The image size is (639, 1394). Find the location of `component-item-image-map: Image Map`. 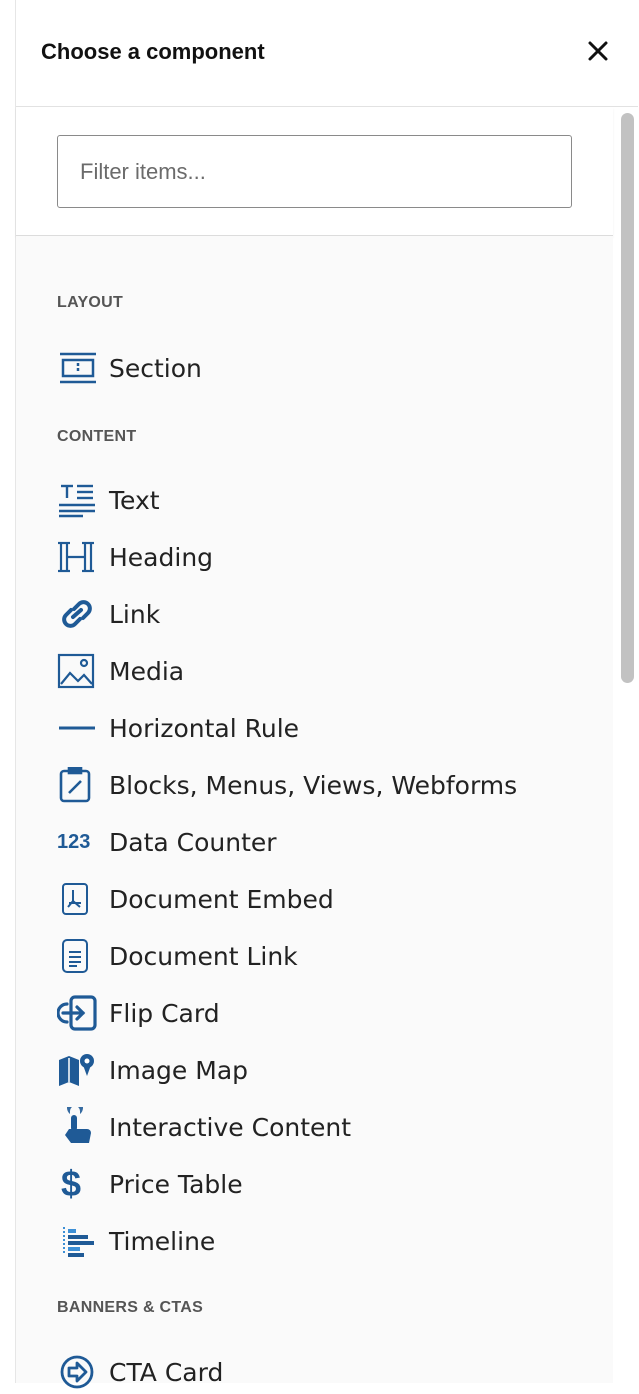

component-item-image-map: Image Map is located at coordinates (327, 1070).